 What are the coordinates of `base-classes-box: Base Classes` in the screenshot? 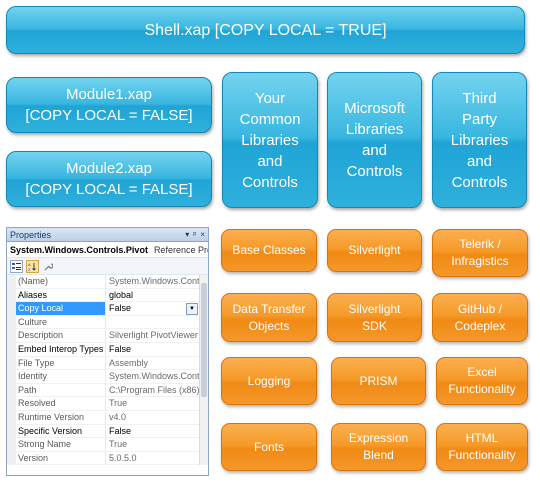 It's located at (269, 250).